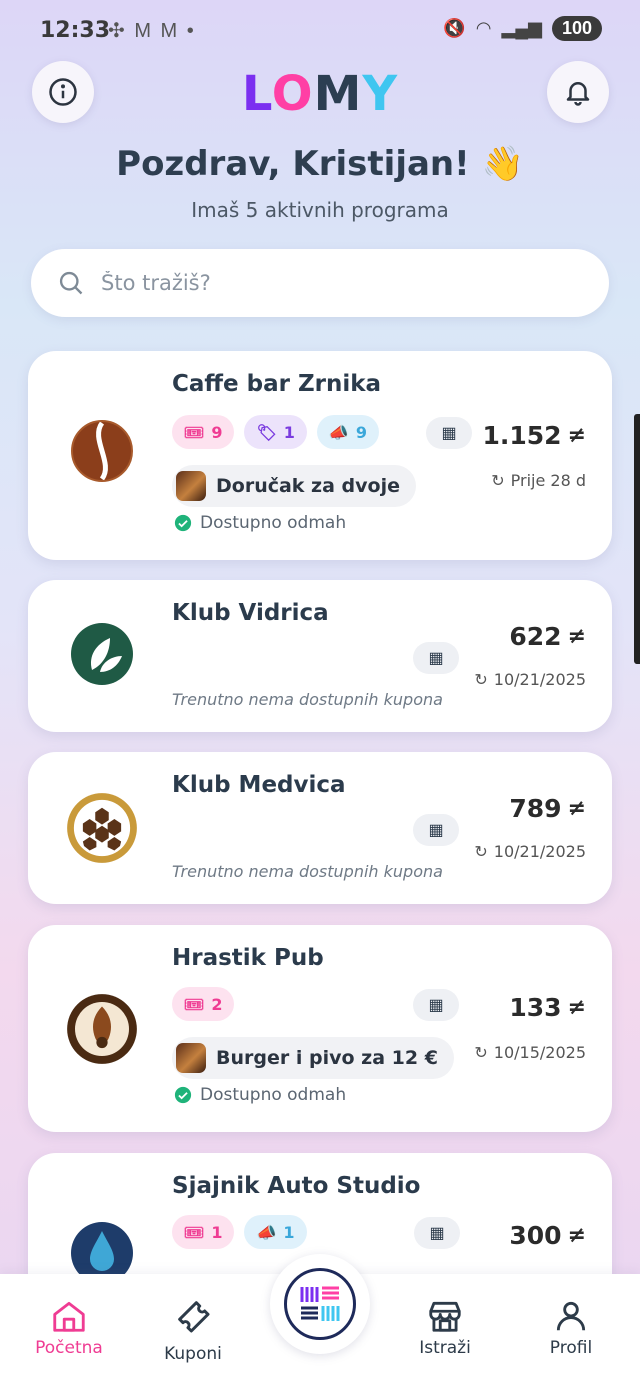 The height and width of the screenshot is (1387, 640). I want to click on last-activity: ↻ Prije 28 d, so click(538, 480).